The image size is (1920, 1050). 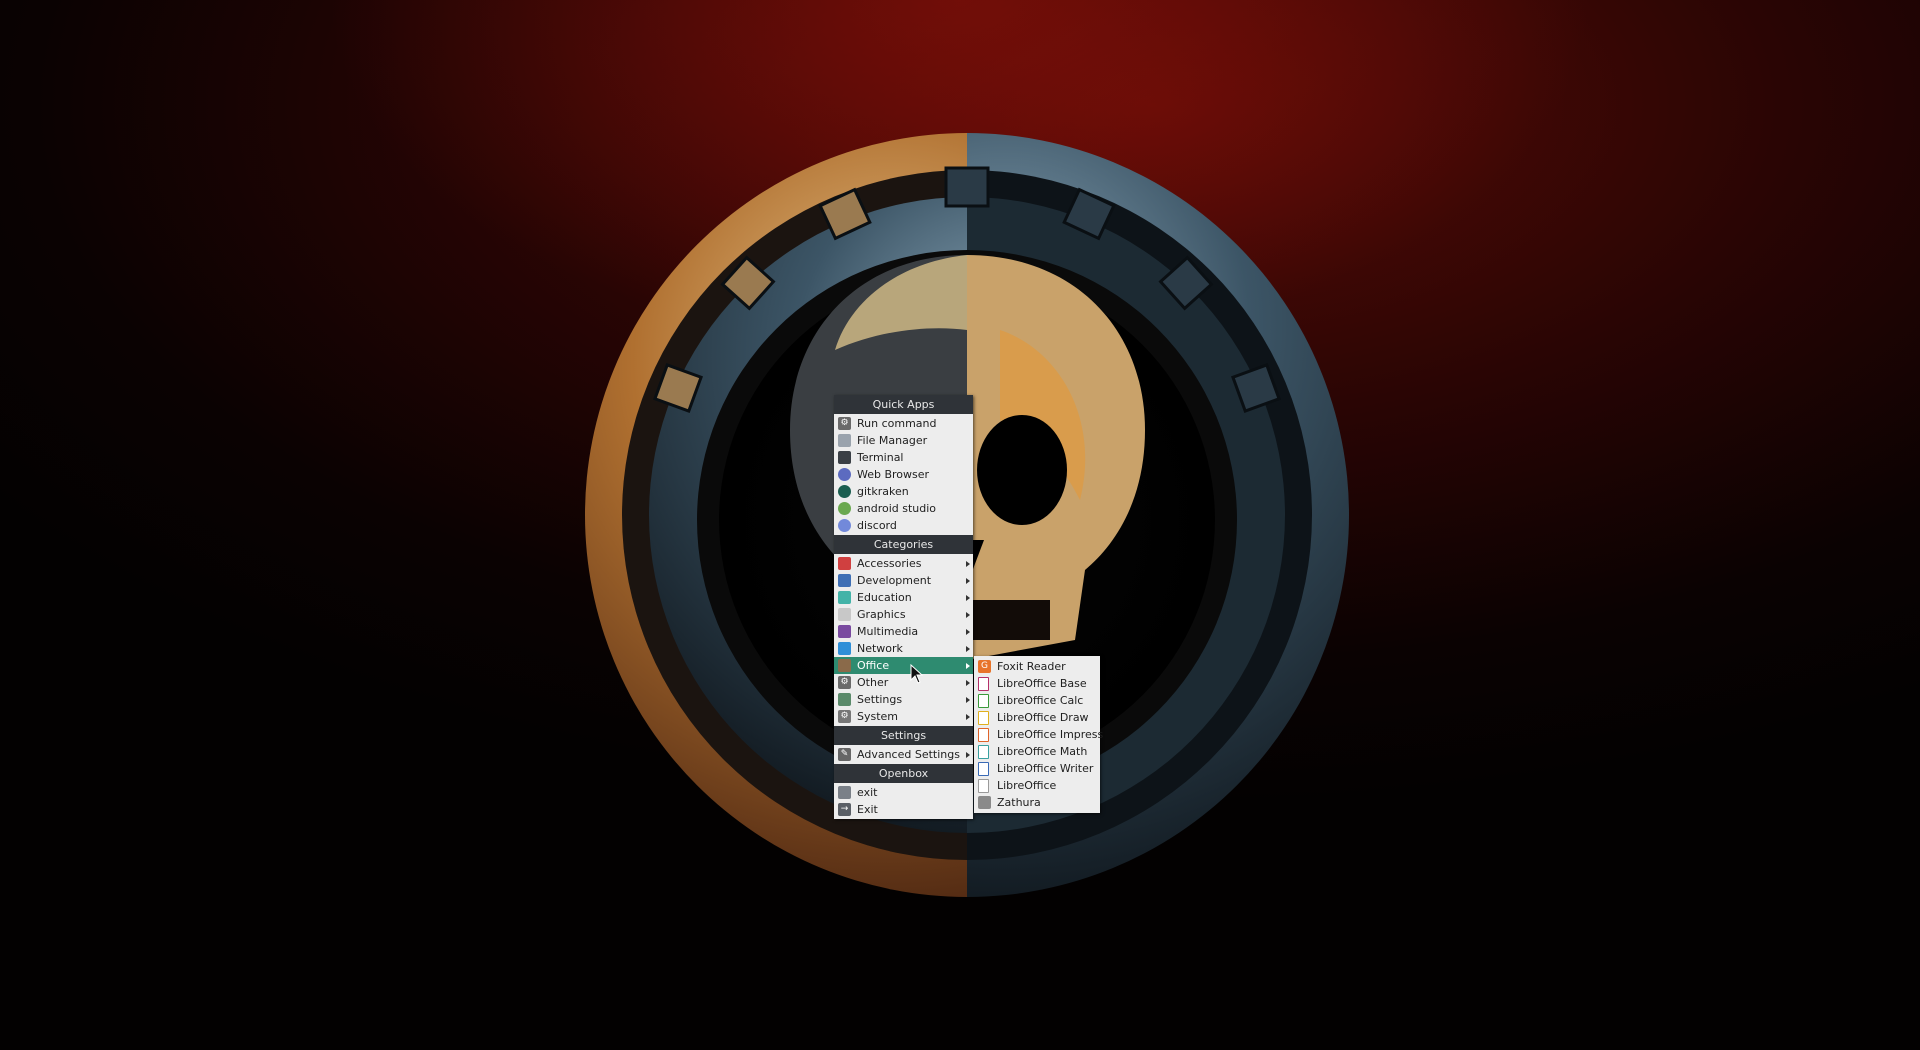 I want to click on menu-item-network: Network, so click(x=903, y=648).